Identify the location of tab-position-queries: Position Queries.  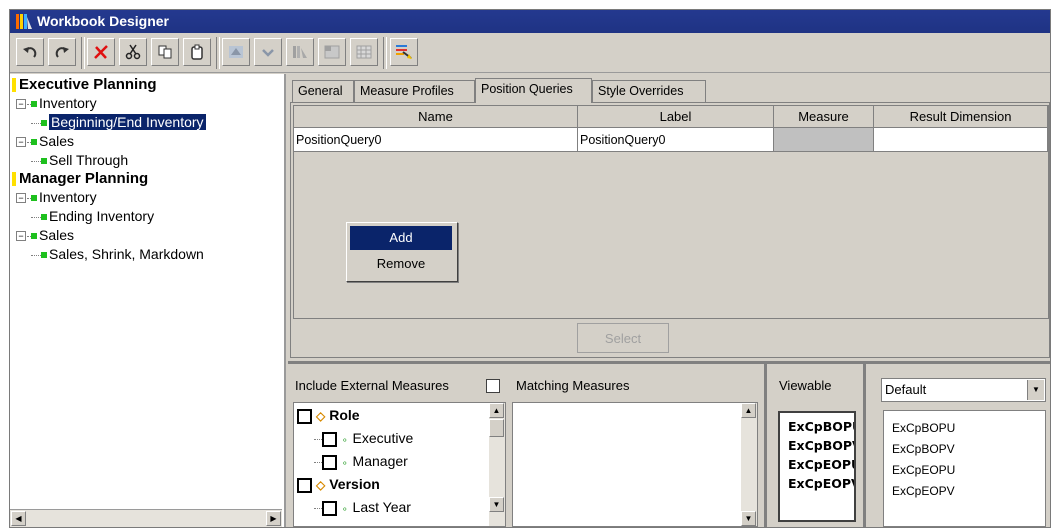
(533, 90).